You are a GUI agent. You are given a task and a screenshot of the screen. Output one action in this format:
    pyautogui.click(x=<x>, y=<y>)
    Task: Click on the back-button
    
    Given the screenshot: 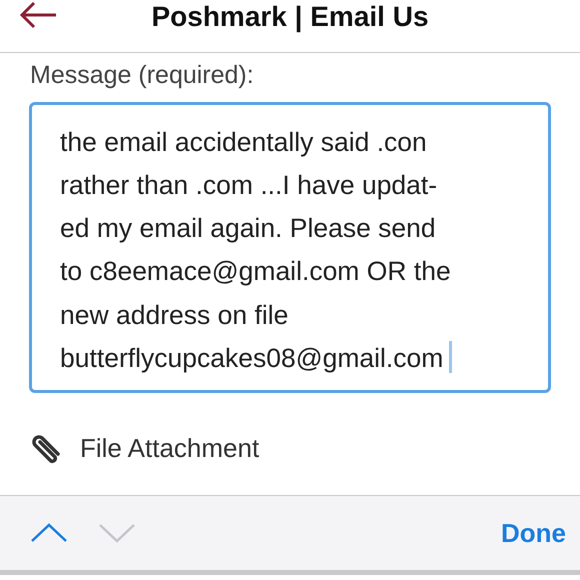 What is the action you would take?
    pyautogui.click(x=38, y=15)
    